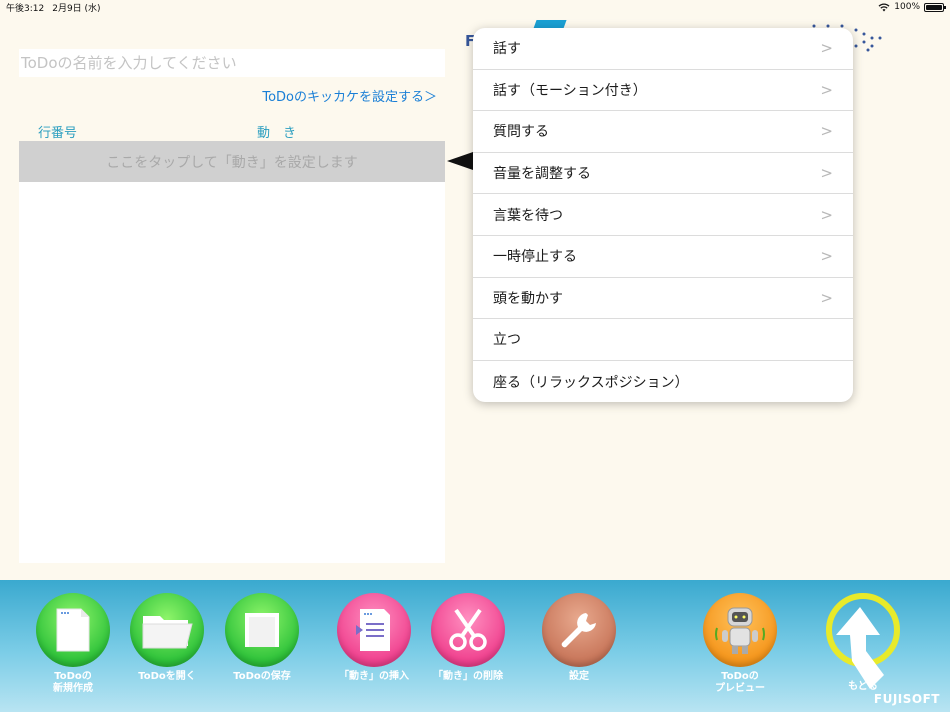 Image resolution: width=950 pixels, height=712 pixels. Describe the element at coordinates (521, 132) in the screenshot. I see `menu-item-label: 質問する` at that location.